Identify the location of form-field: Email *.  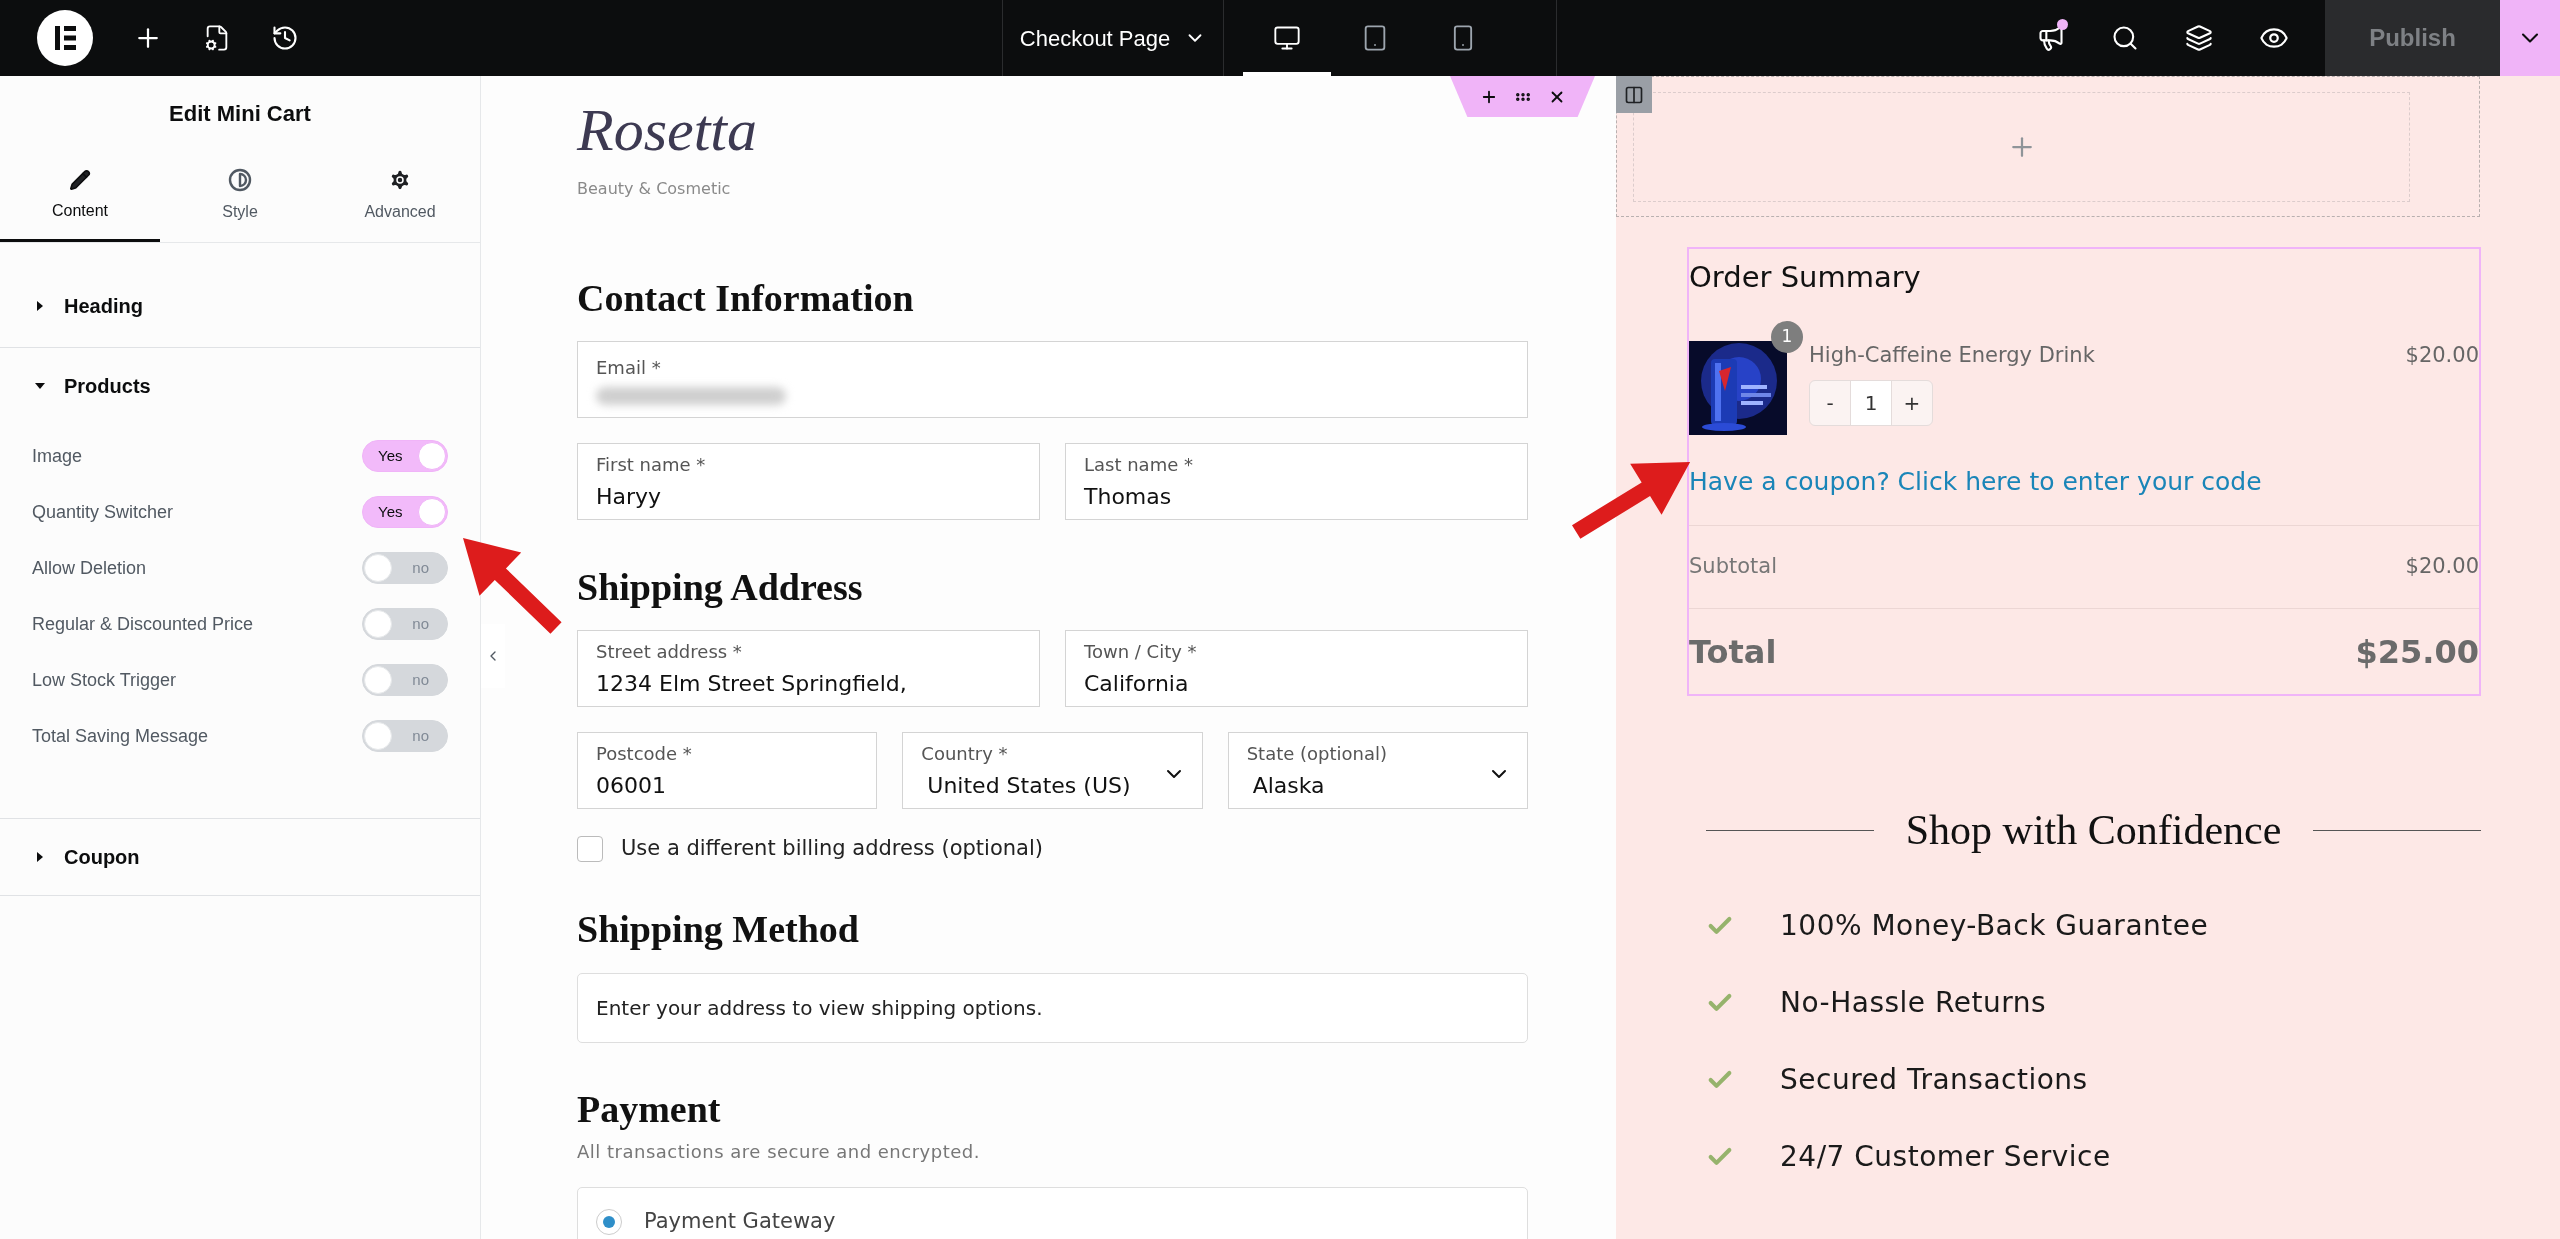
(1052, 379).